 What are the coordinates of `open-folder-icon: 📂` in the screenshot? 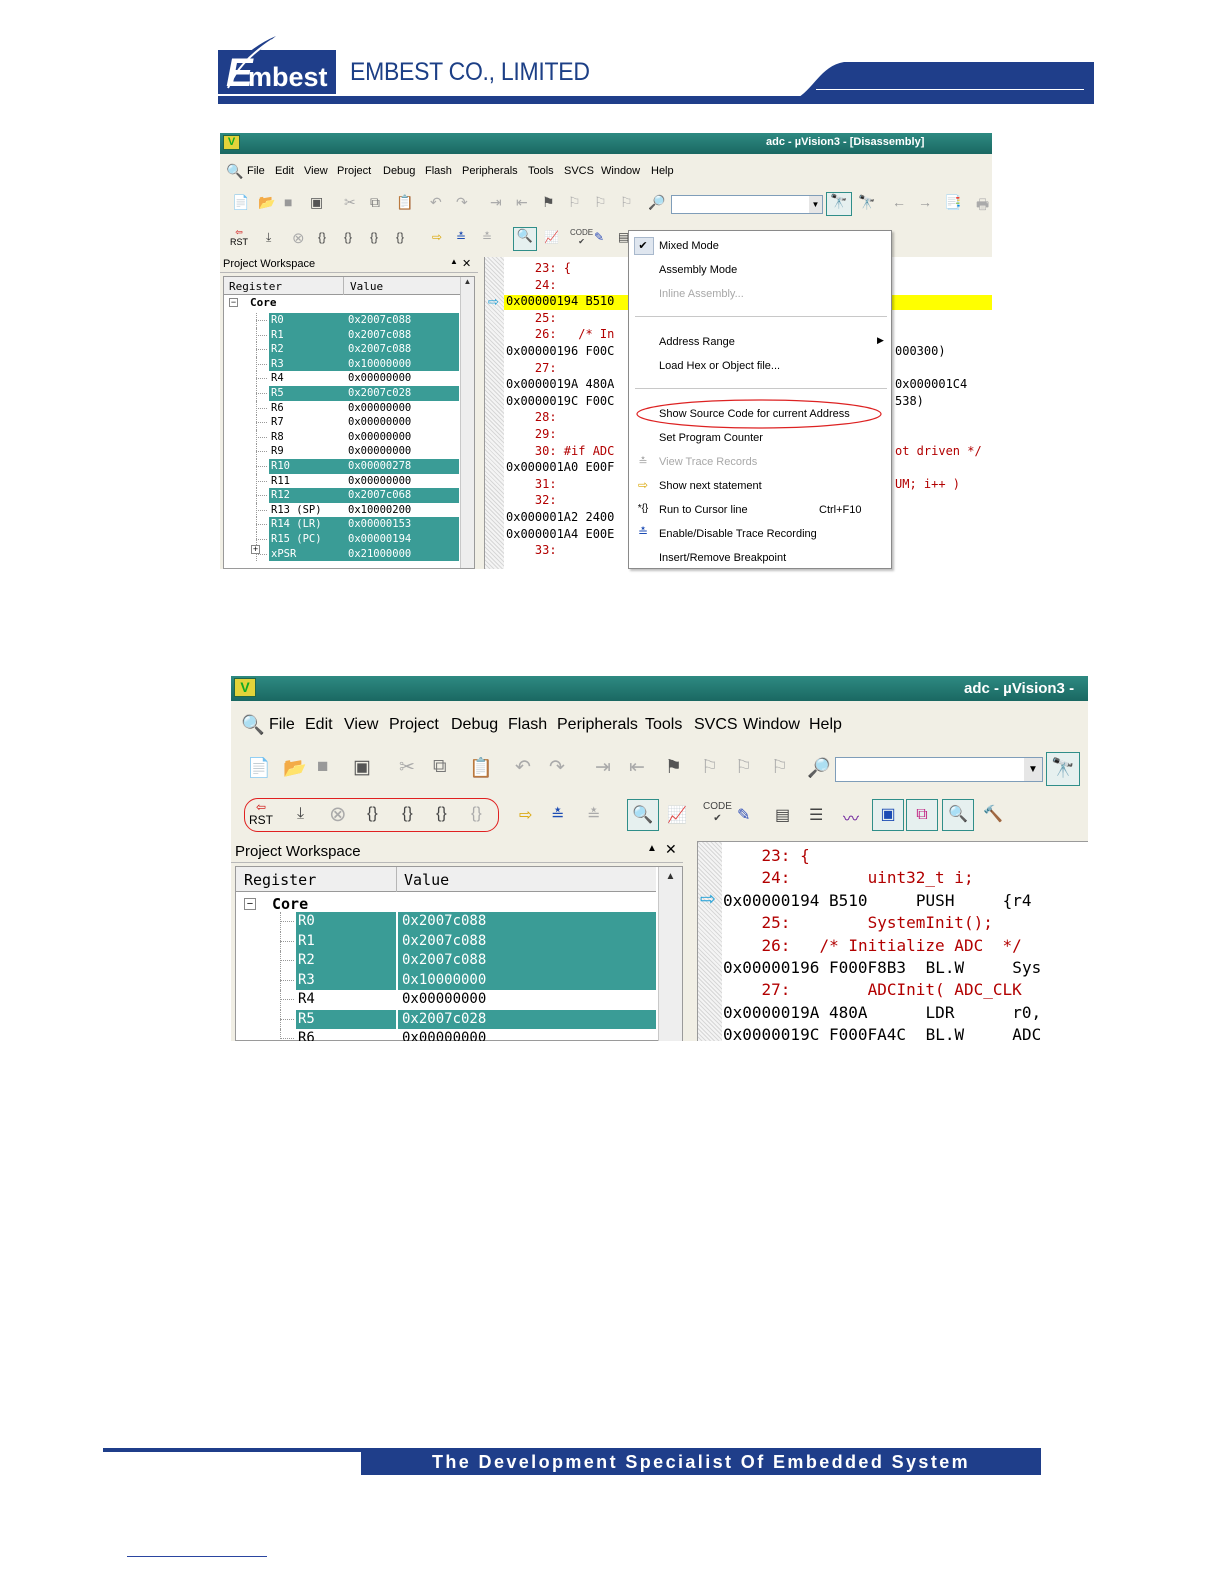 It's located at (266, 202).